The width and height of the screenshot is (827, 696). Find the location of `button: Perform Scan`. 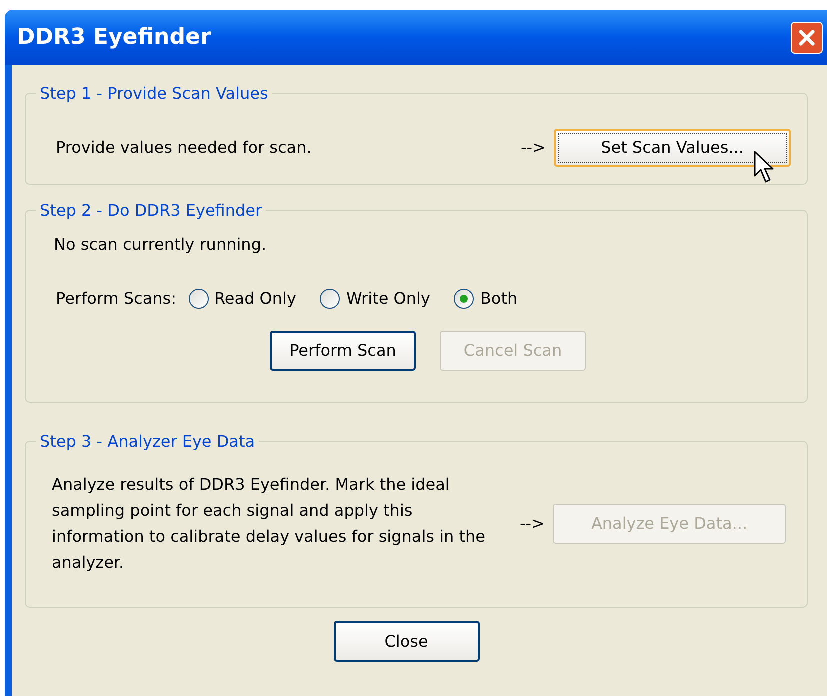

button: Perform Scan is located at coordinates (343, 351).